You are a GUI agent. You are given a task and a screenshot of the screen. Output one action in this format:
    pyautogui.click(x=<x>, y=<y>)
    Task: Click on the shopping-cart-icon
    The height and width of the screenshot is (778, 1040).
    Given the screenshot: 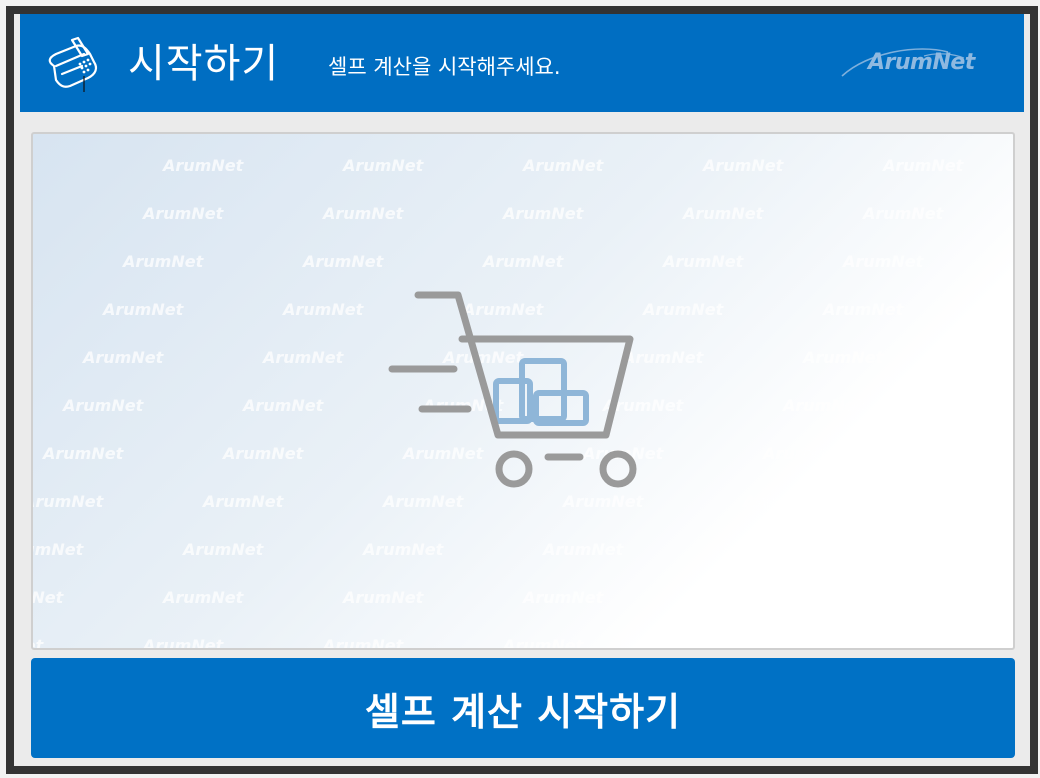 What is the action you would take?
    pyautogui.click(x=512, y=389)
    